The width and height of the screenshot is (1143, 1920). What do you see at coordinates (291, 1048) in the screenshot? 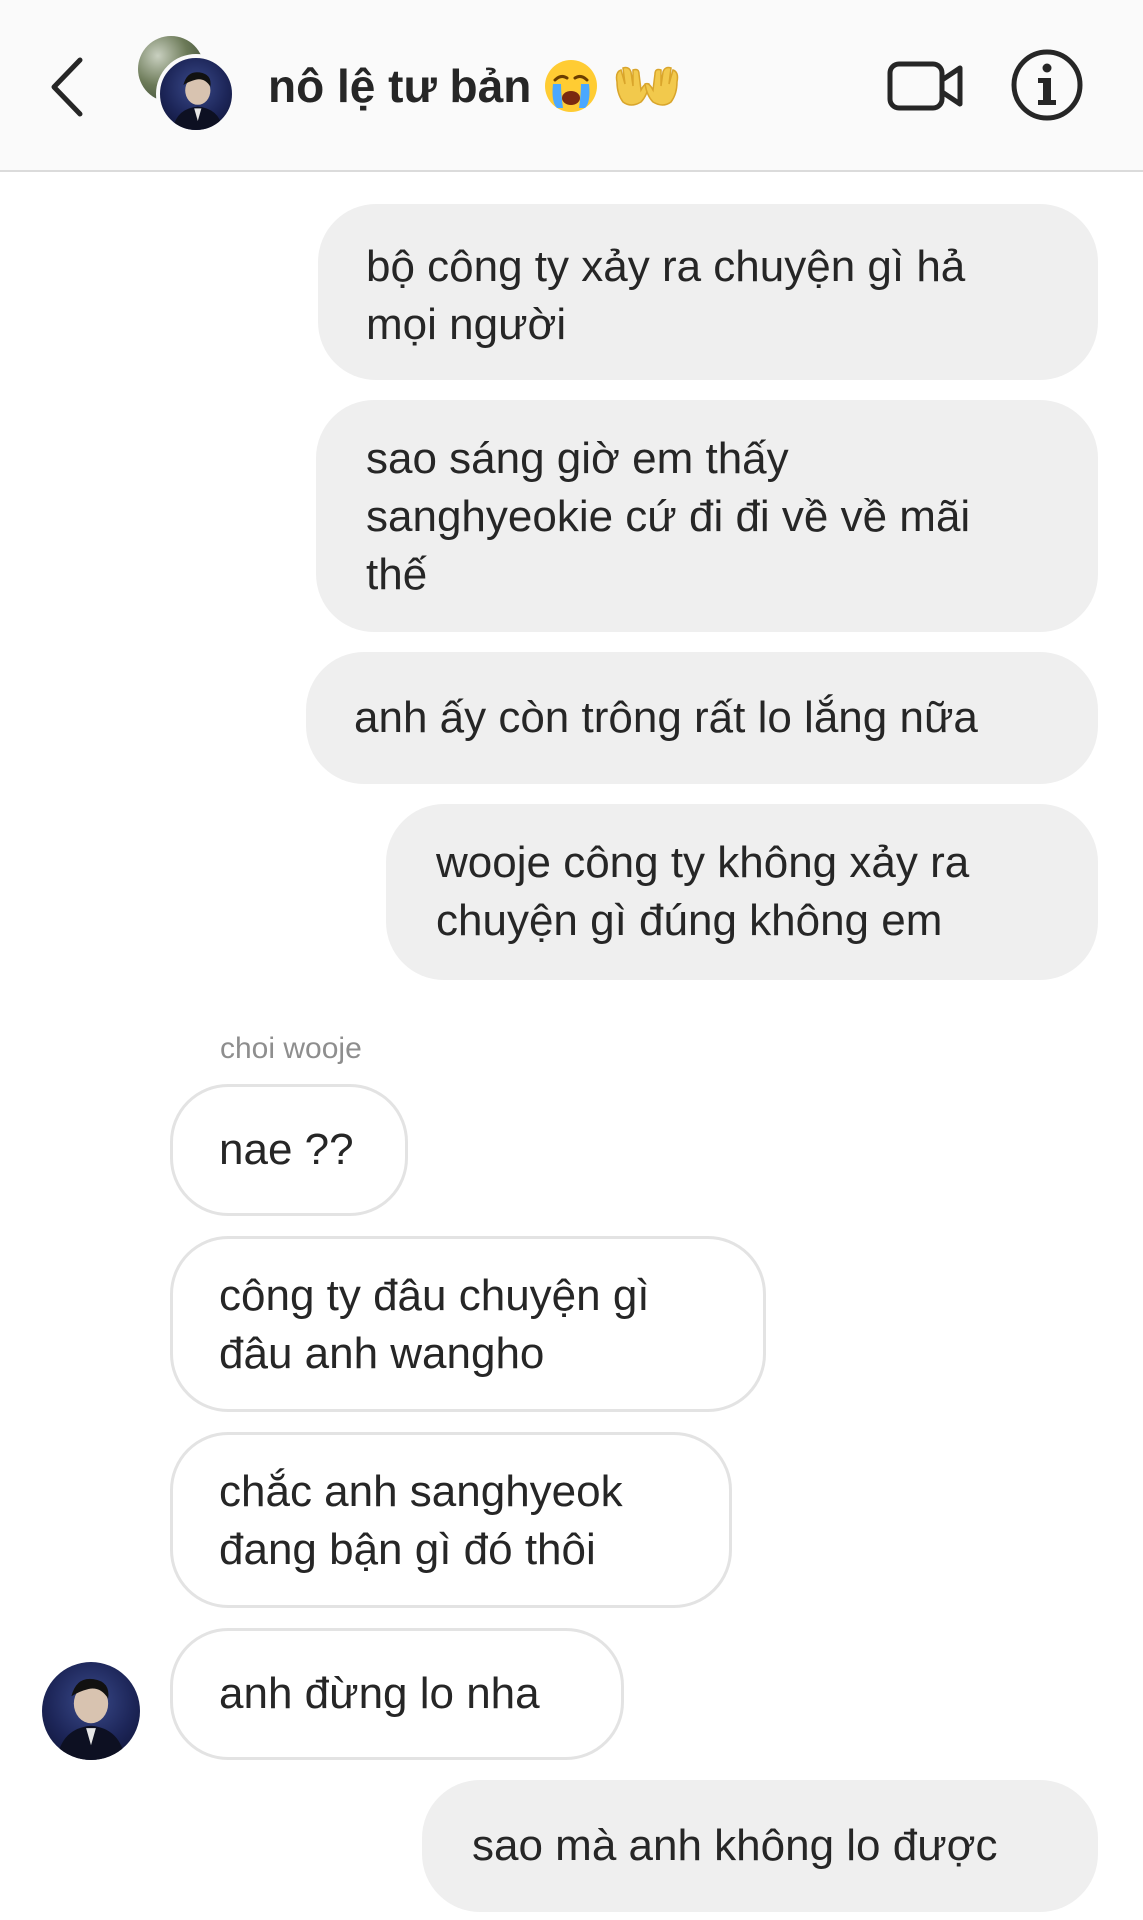
I see `sender-name: choi wooje` at bounding box center [291, 1048].